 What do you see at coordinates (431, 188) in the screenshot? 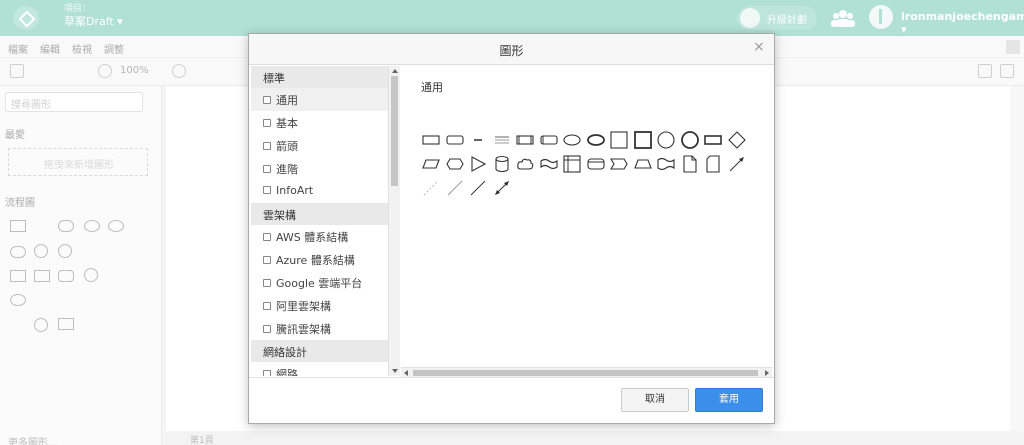
I see `line-dashed-shape-icon` at bounding box center [431, 188].